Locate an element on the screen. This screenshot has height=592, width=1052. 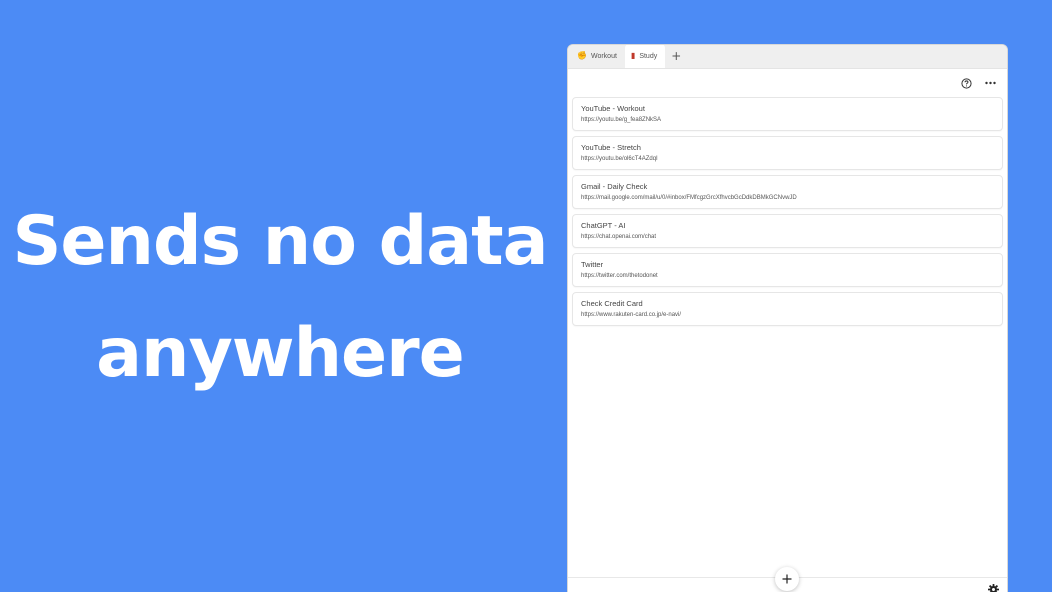
item-title: YouTube - Workout is located at coordinates (613, 108).